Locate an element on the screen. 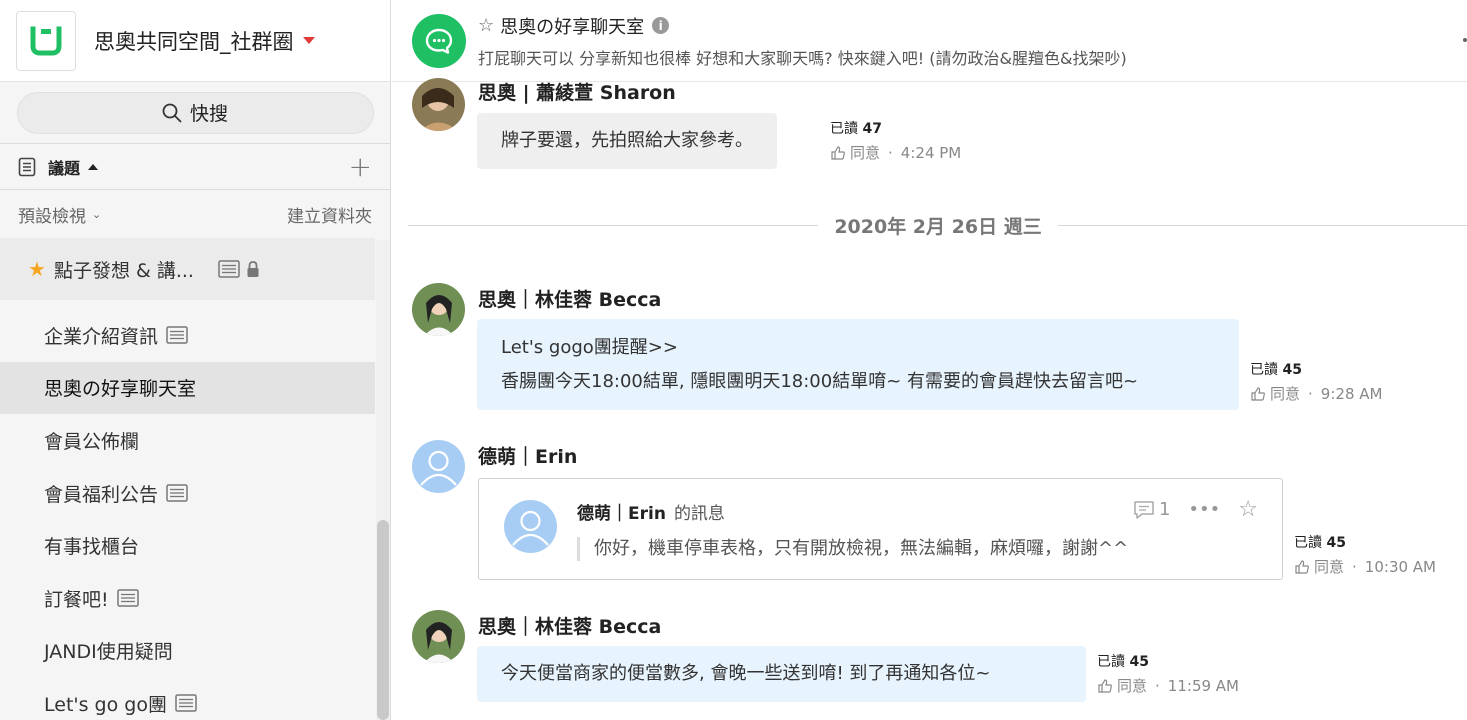 Image resolution: width=1467 pixels, height=720 pixels. workspace-logo is located at coordinates (46, 40).